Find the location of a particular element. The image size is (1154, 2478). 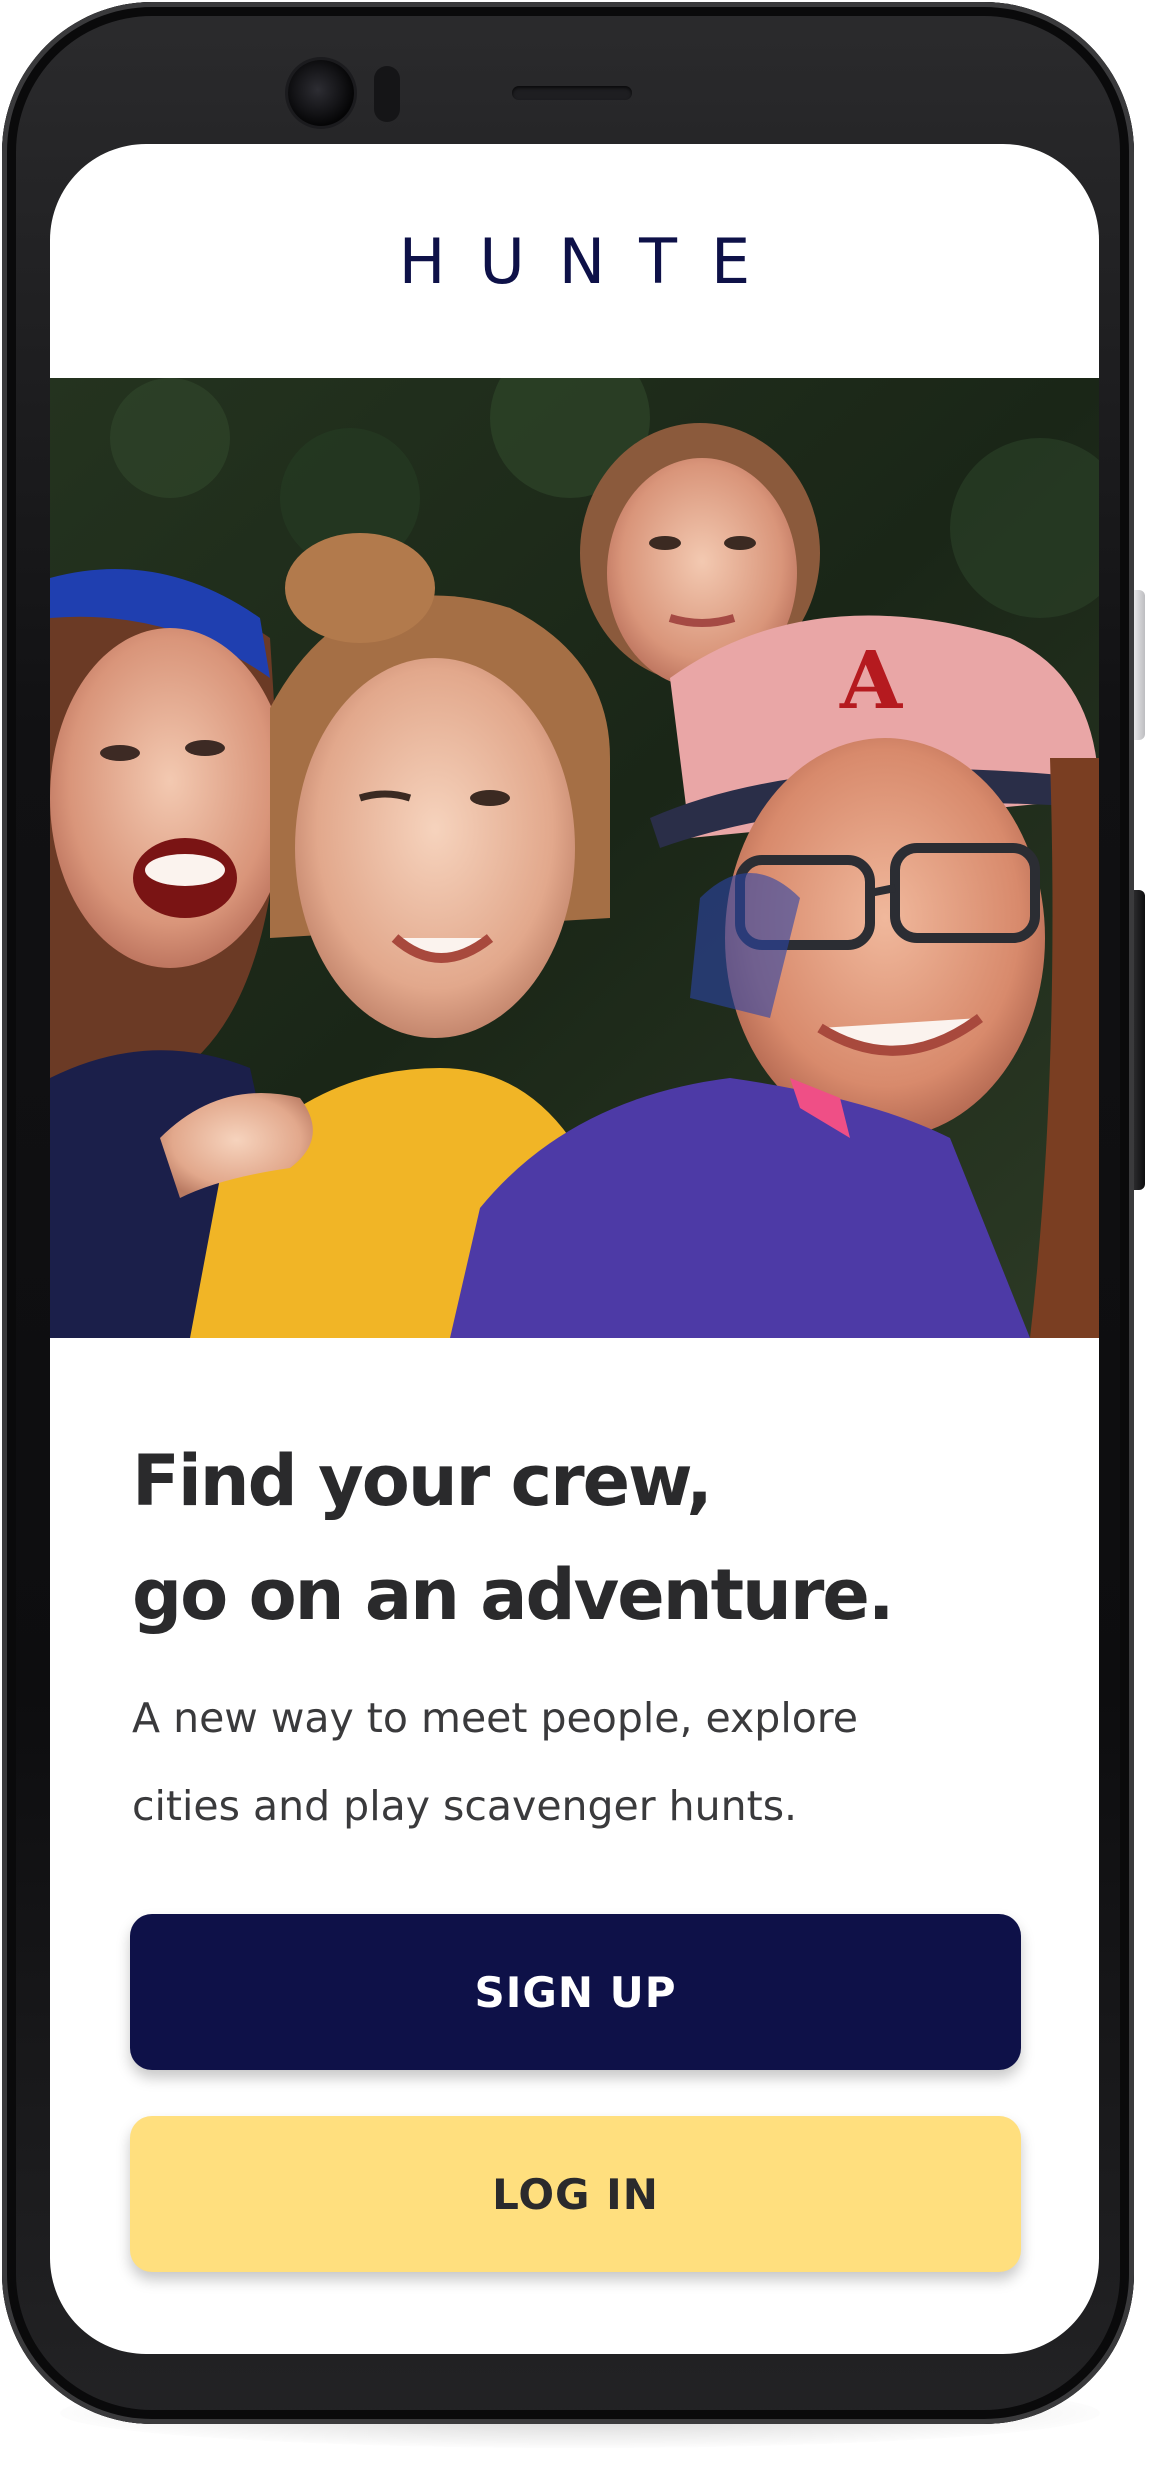

brand-header: HUNTE is located at coordinates (574, 261).